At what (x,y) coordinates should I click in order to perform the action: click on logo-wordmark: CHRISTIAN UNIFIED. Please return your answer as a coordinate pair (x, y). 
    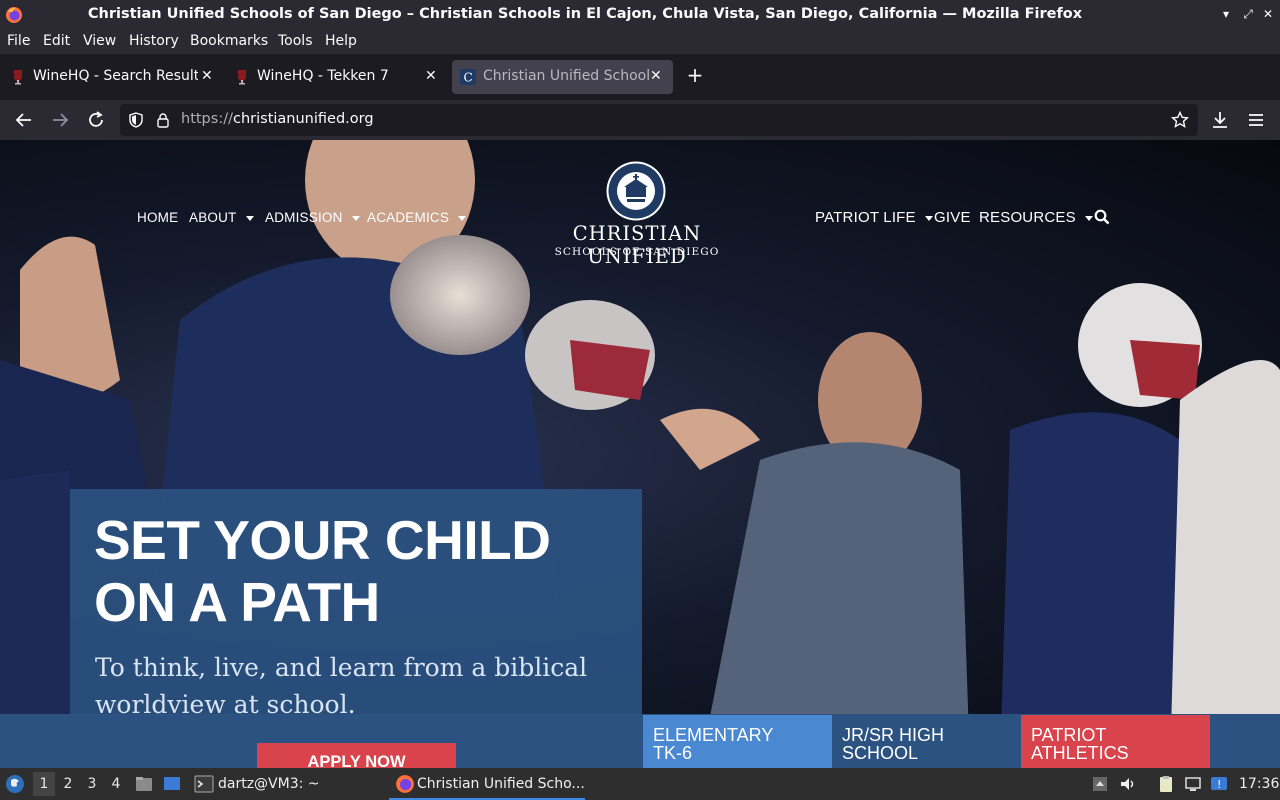
    Looking at the image, I should click on (637, 245).